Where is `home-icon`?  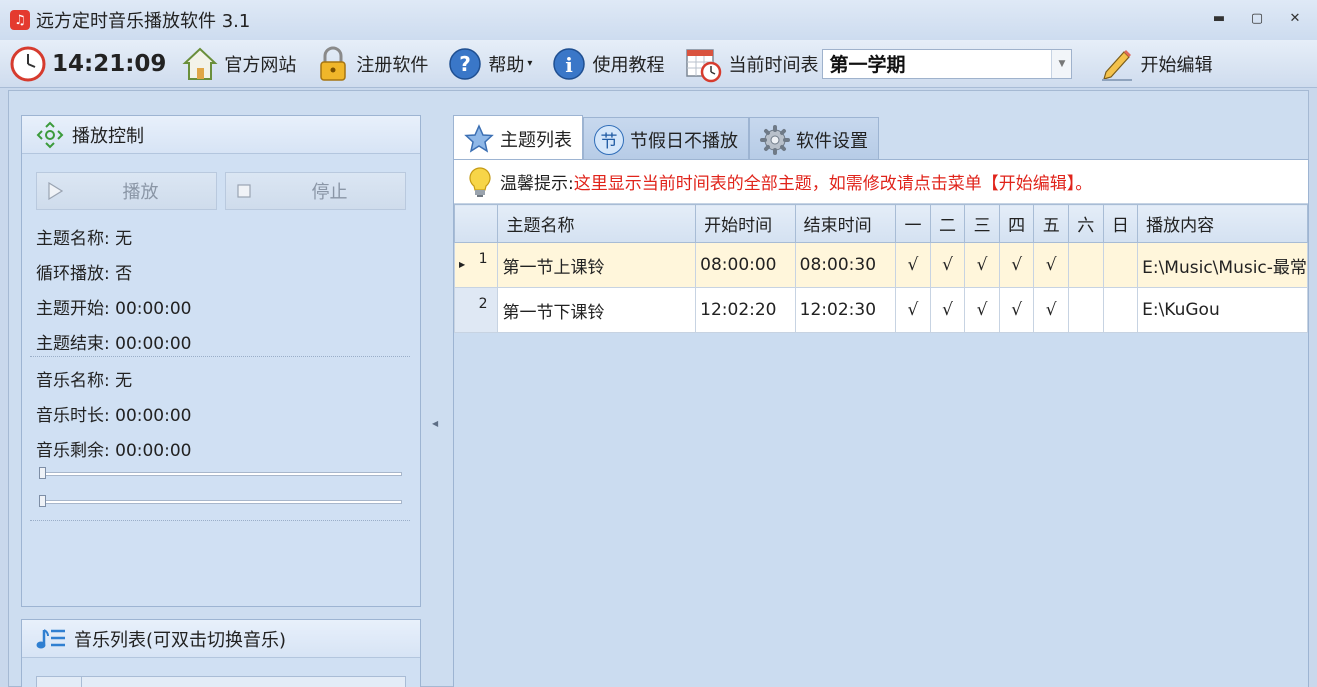 home-icon is located at coordinates (200, 63).